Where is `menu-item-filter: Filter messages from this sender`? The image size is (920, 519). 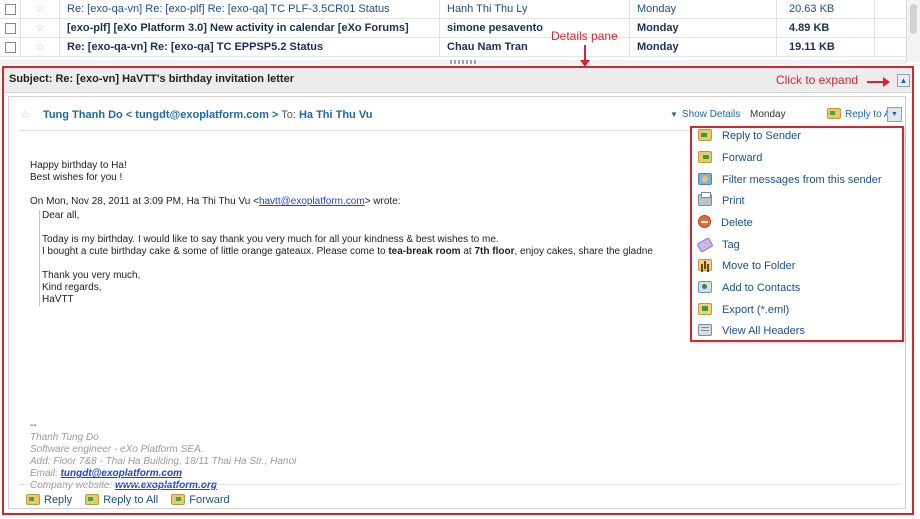
menu-item-filter: Filter messages from this sender is located at coordinates (790, 180).